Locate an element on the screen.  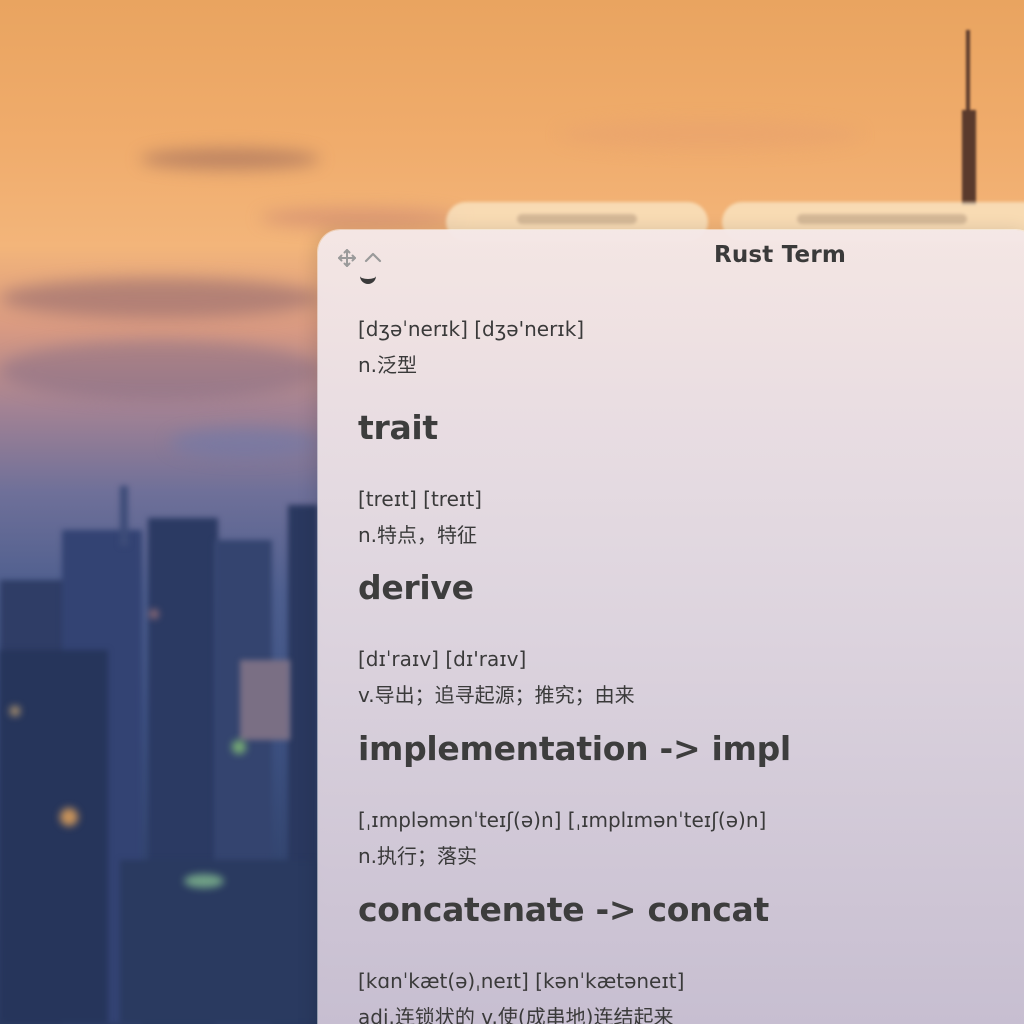
entry-word: concatenate -> concat is located at coordinates (563, 909).